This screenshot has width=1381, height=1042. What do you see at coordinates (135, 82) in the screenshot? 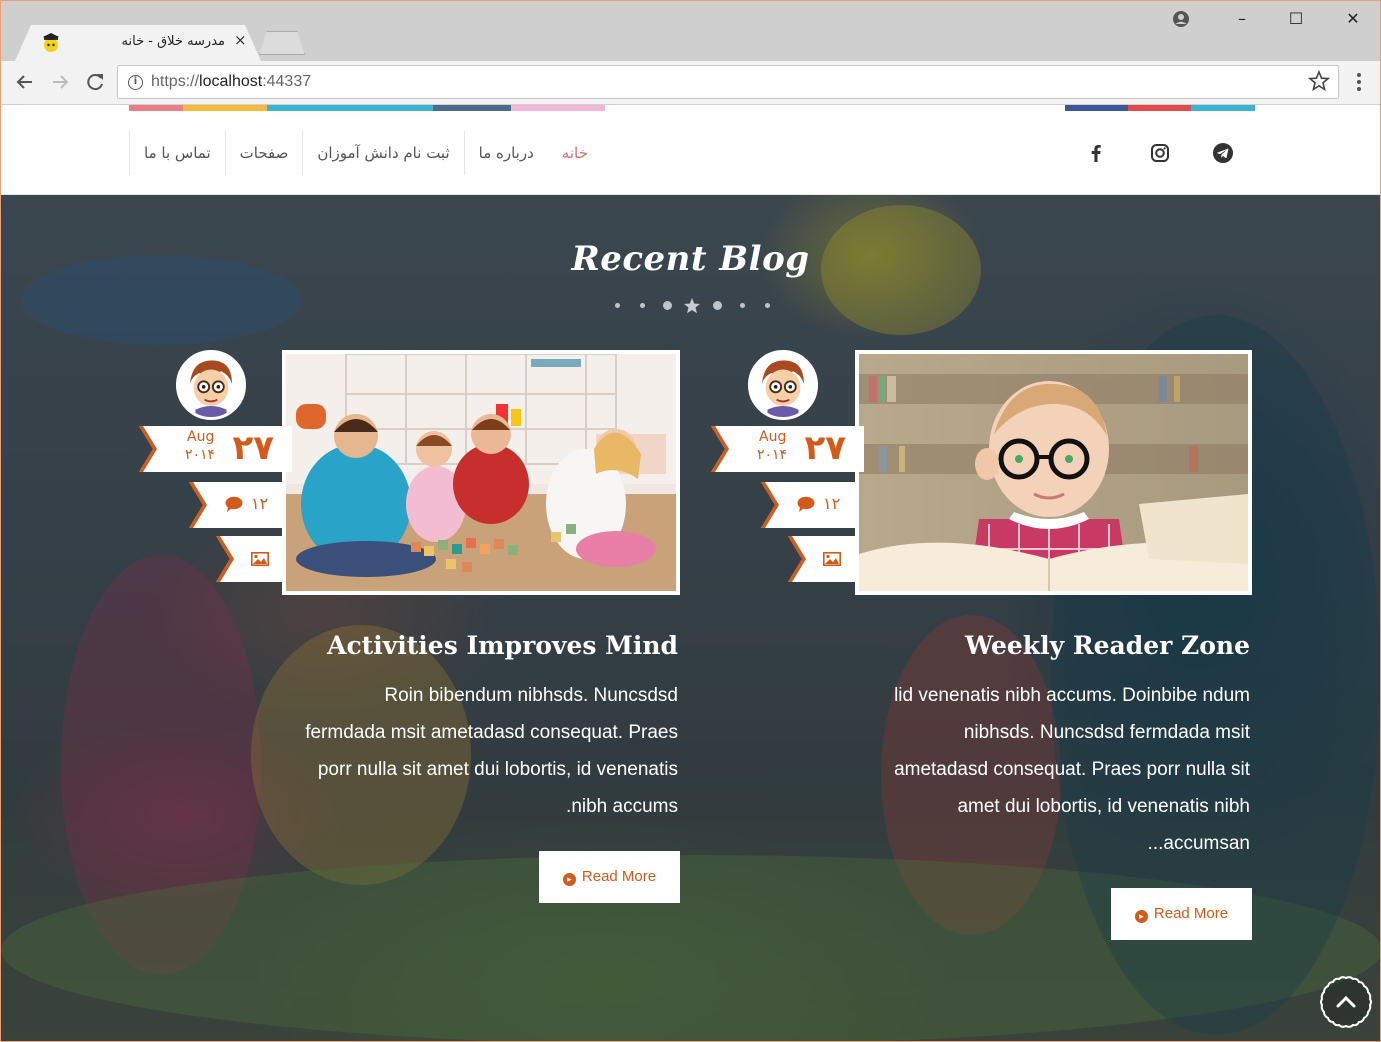
I see `info-icon: i` at bounding box center [135, 82].